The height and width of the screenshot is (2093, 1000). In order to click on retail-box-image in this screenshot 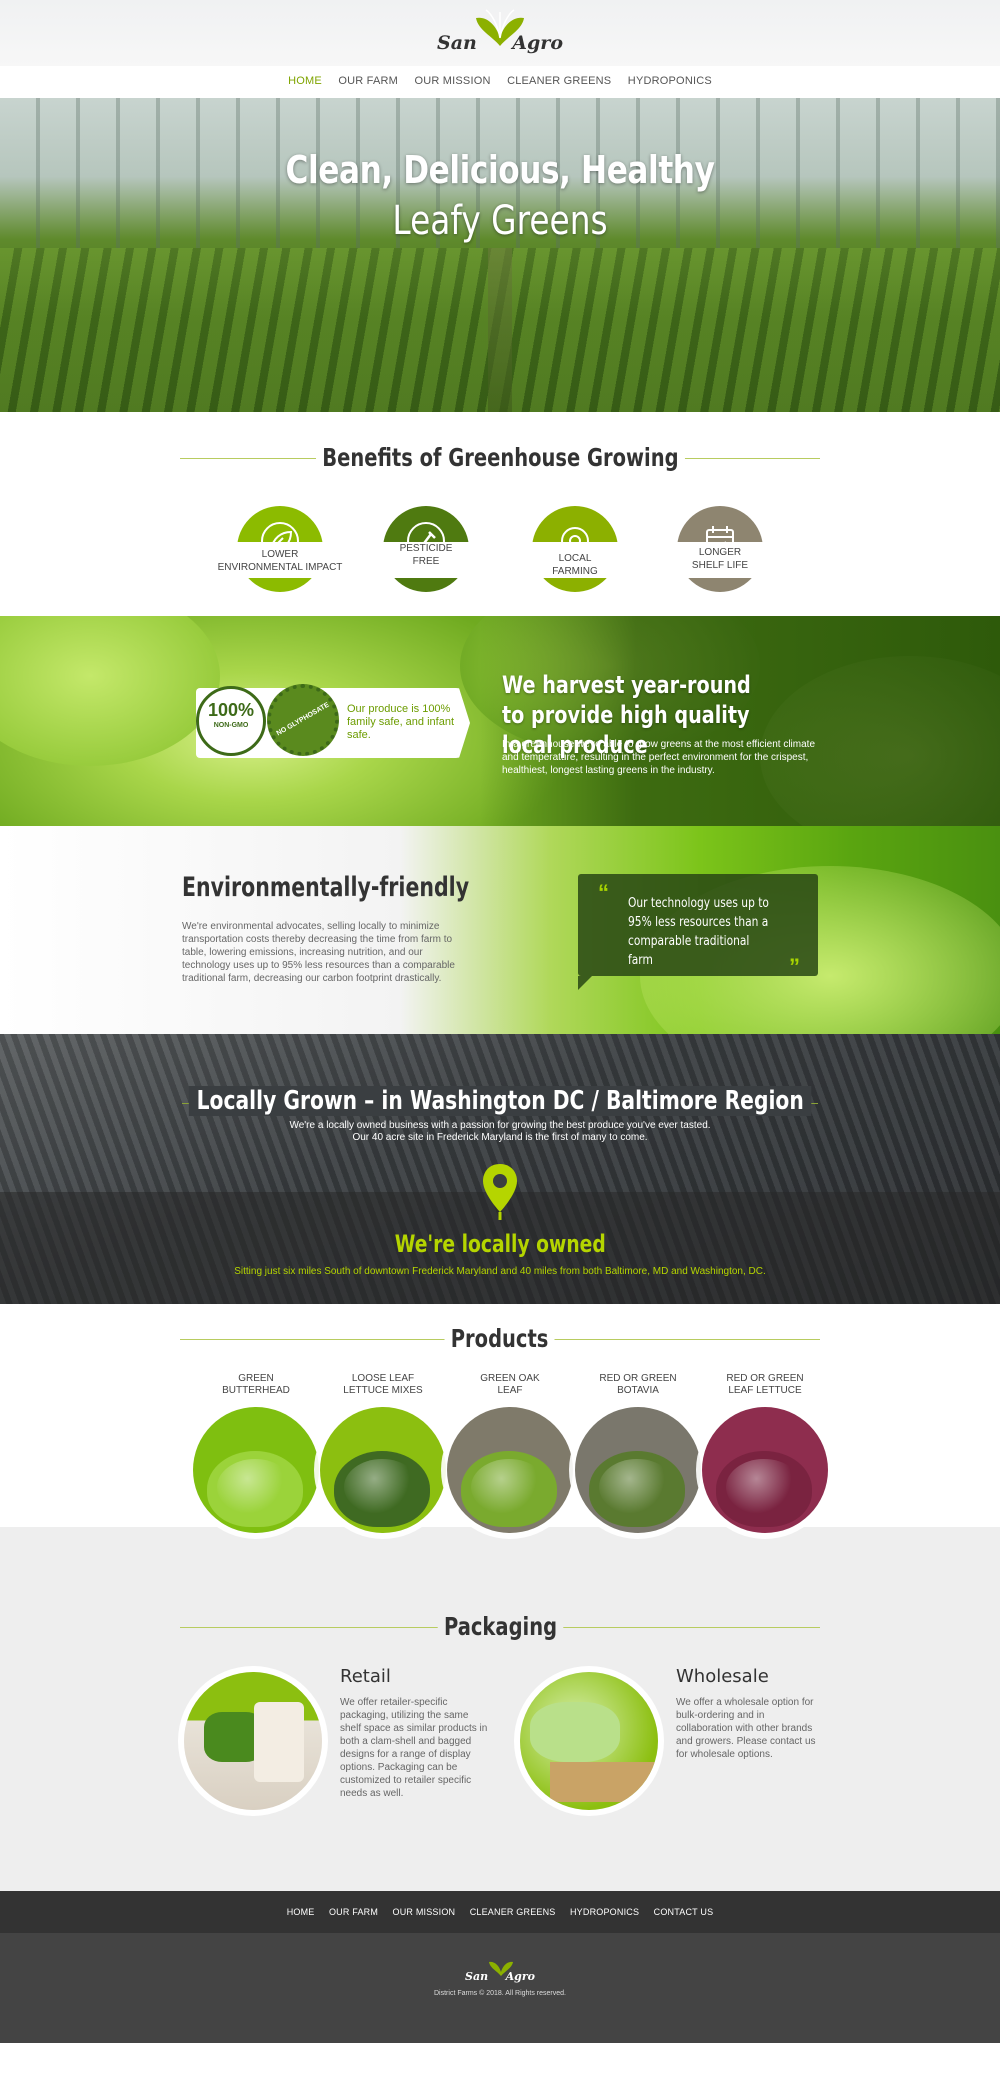, I will do `click(279, 1742)`.